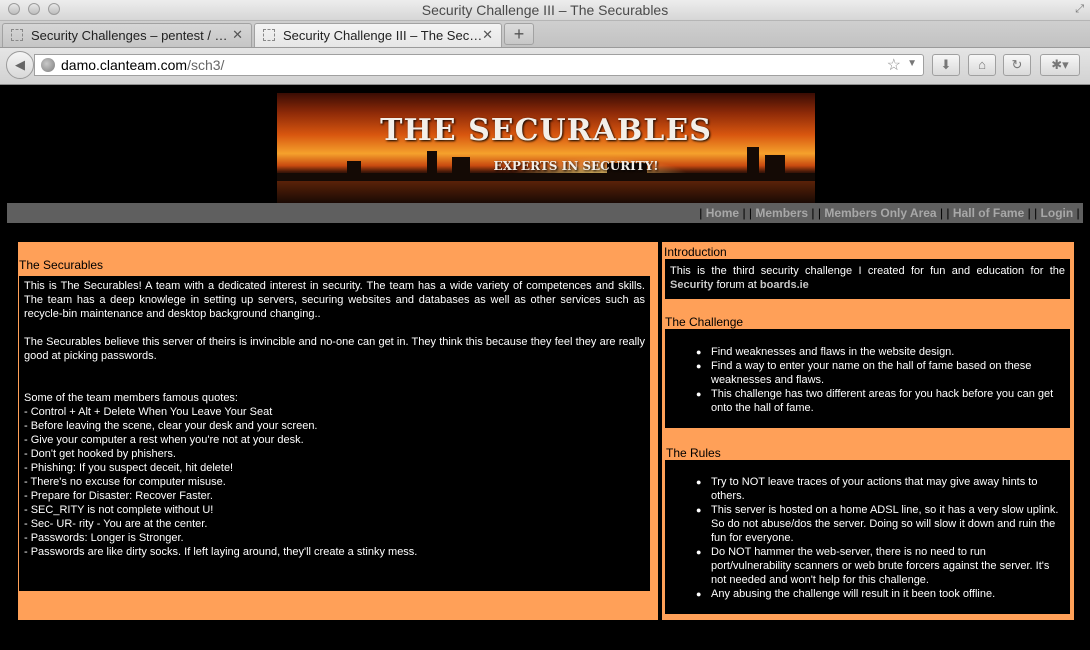  I want to click on back-arrow-icon: ◀, so click(20, 64).